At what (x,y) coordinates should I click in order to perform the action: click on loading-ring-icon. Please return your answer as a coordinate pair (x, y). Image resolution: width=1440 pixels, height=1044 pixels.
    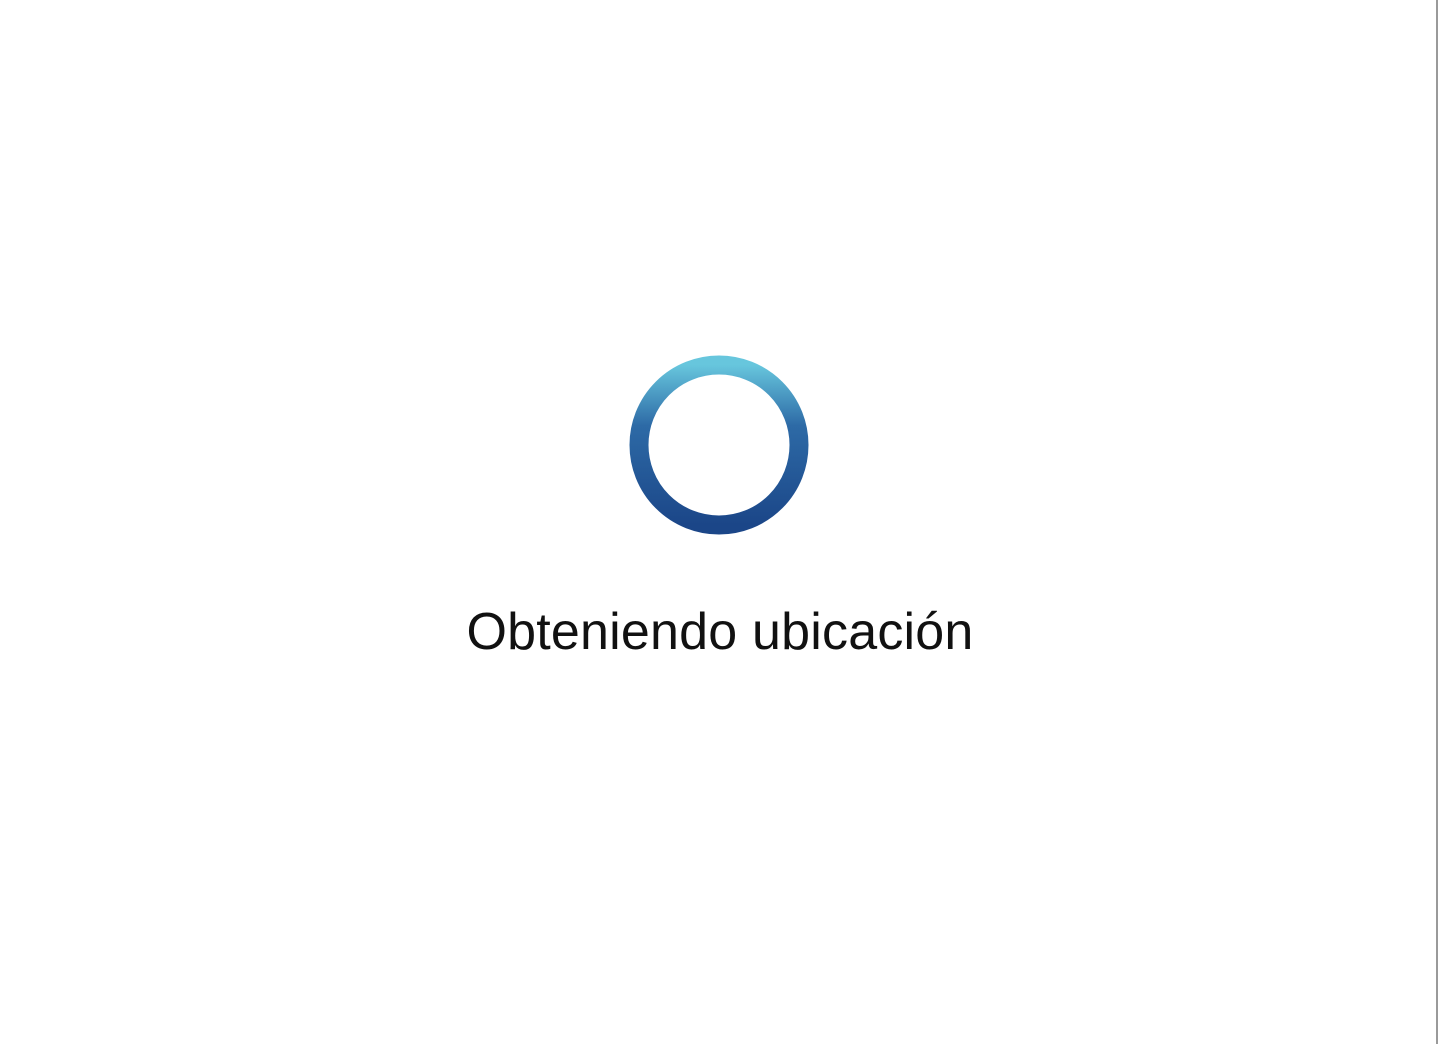
    Looking at the image, I should click on (719, 445).